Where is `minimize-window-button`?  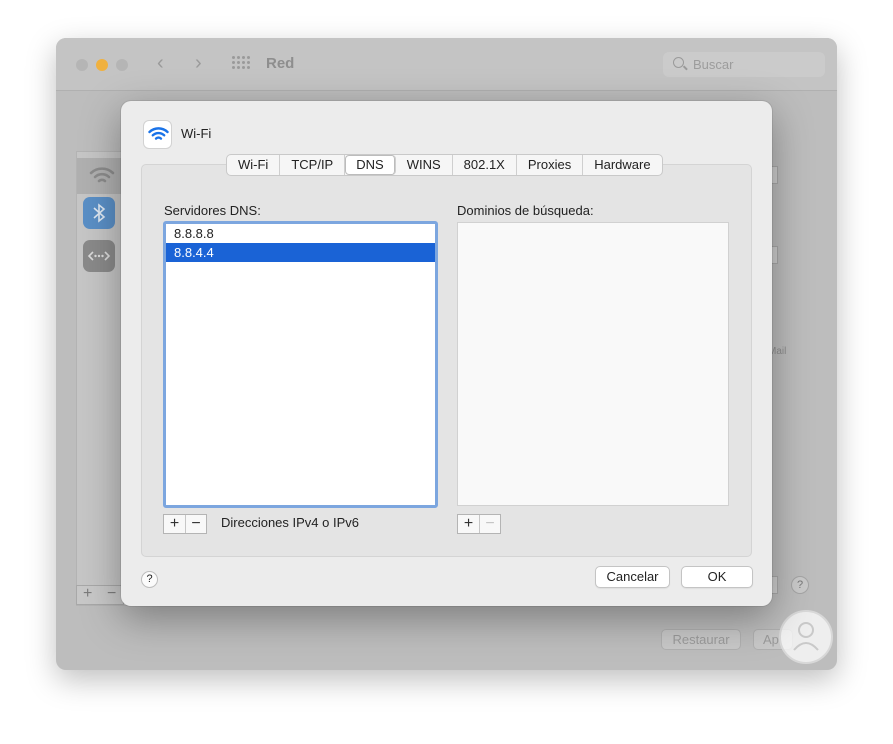 minimize-window-button is located at coordinates (102, 65).